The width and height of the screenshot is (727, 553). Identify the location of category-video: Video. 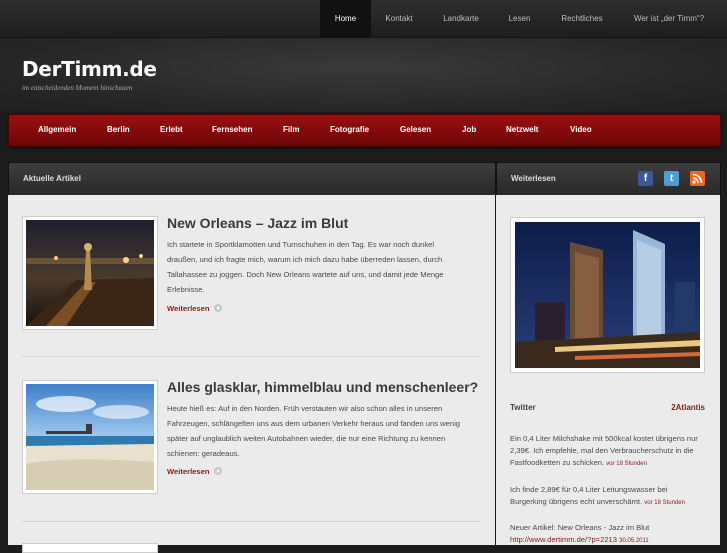
(581, 130).